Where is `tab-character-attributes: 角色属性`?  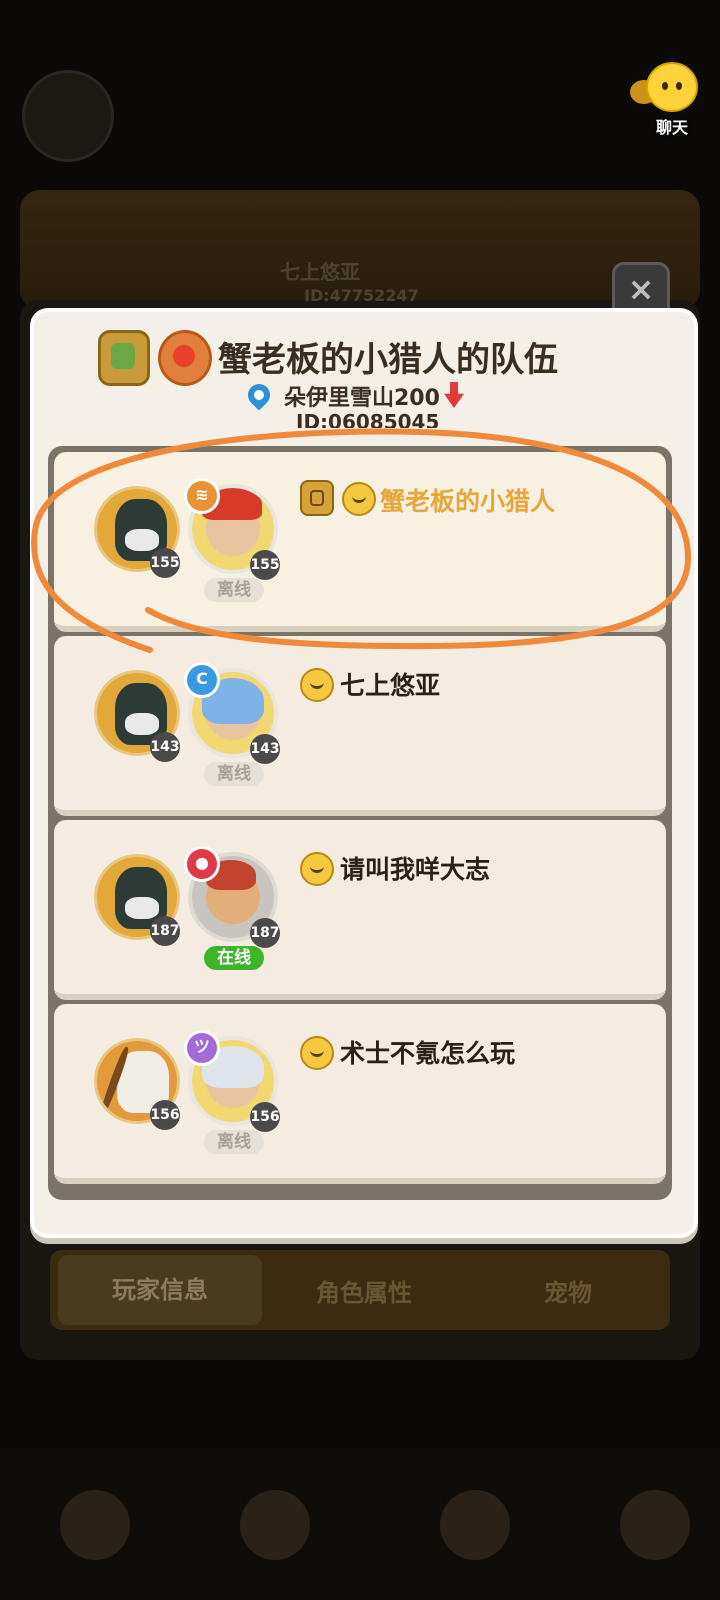
tab-character-attributes: 角色属性 is located at coordinates (364, 1290).